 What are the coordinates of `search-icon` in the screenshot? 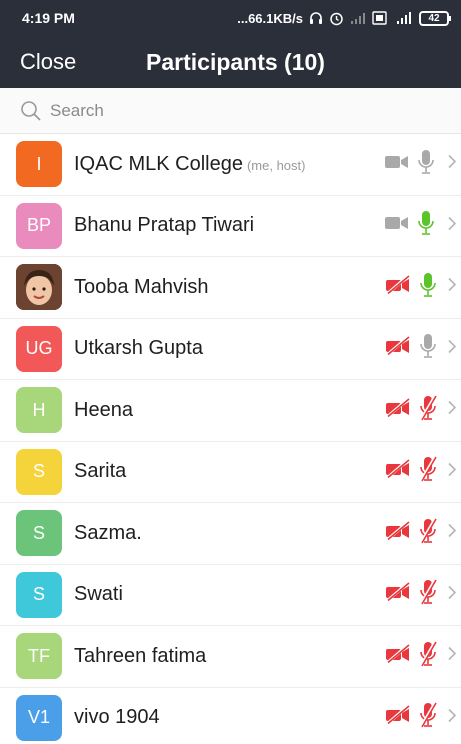 It's located at (31, 110).